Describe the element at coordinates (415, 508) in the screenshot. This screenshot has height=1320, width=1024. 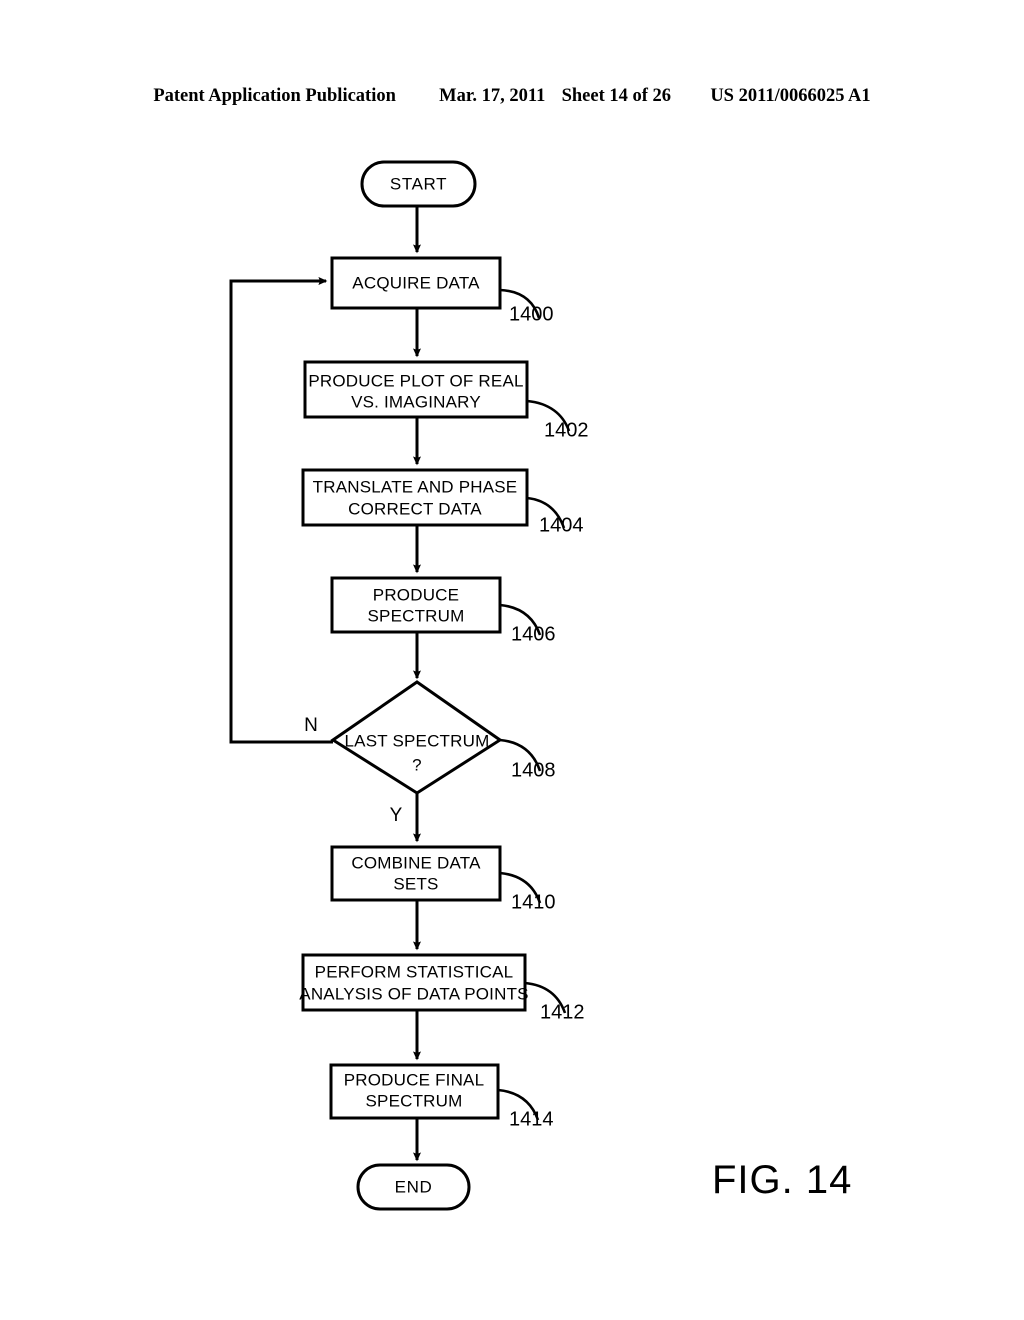
I see `process-label-translate-line2: CORRECT DATA` at that location.